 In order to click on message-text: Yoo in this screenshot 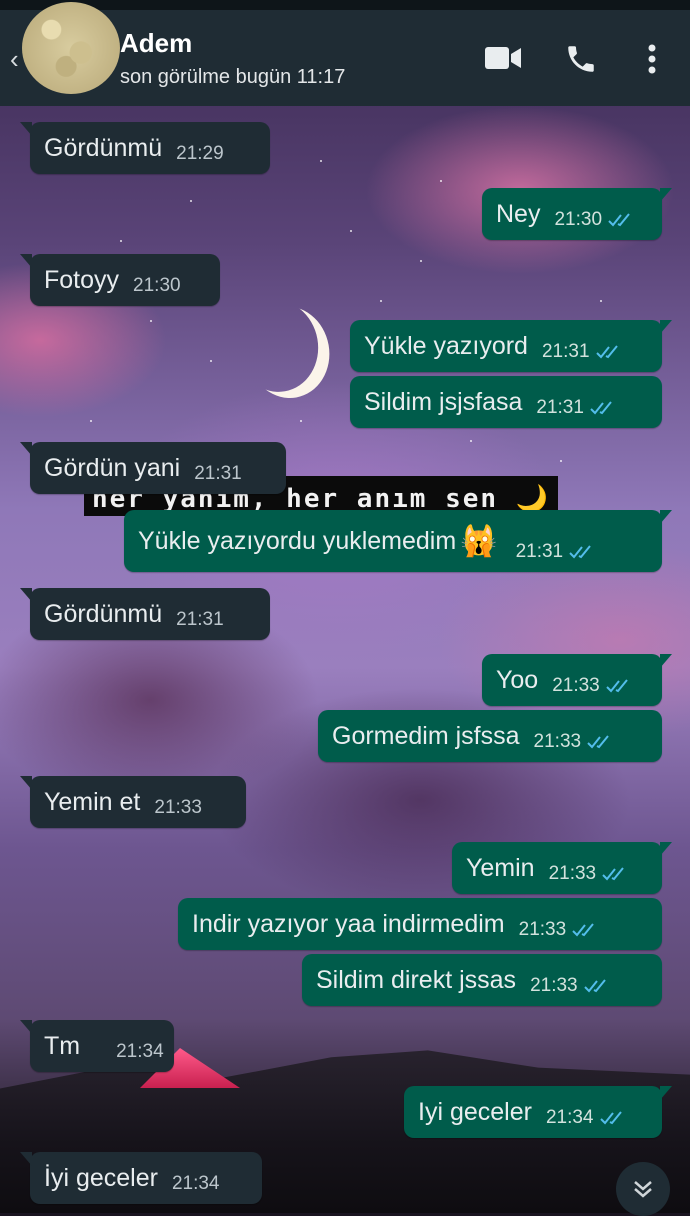, I will do `click(517, 679)`.